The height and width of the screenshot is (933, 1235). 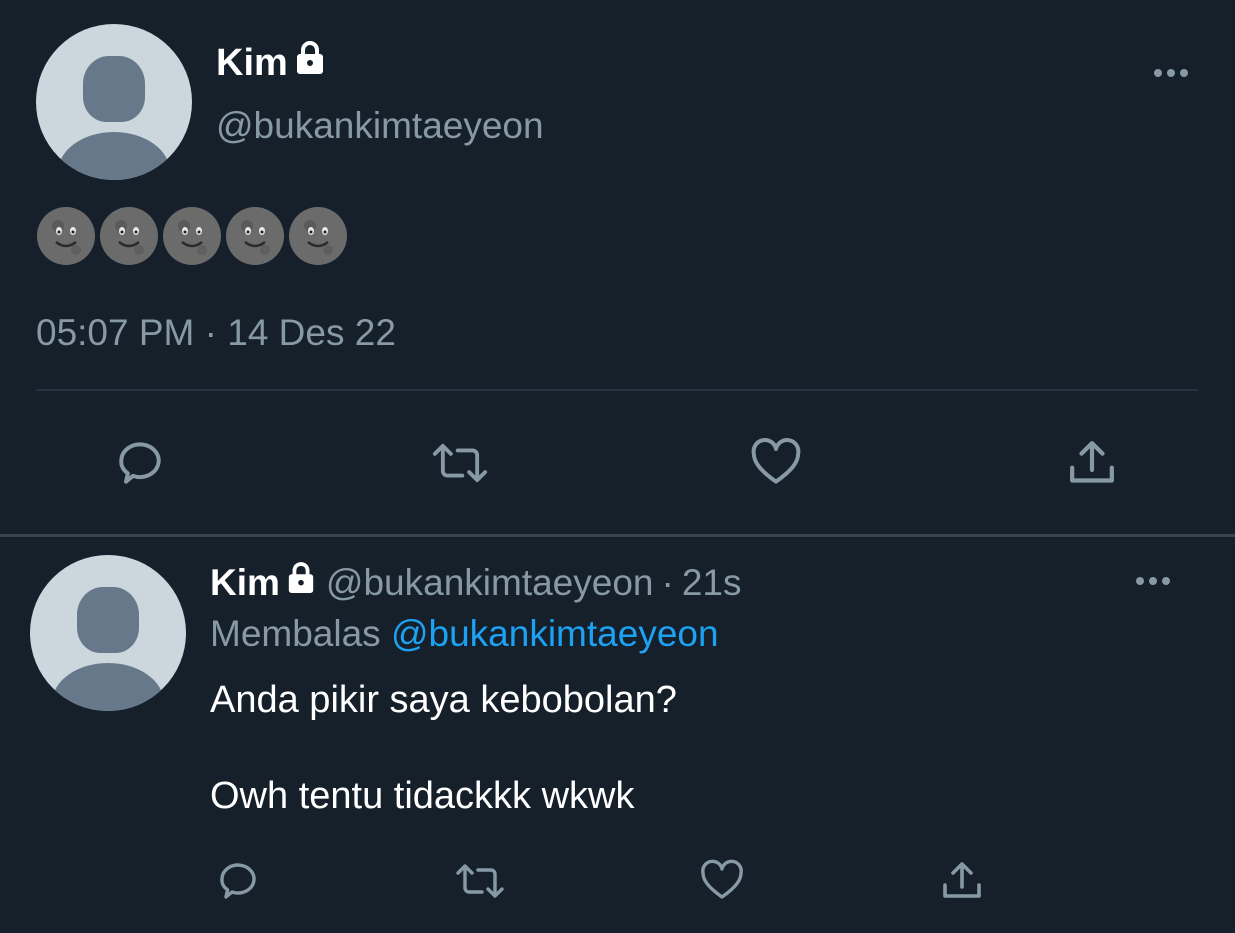 I want to click on section-divider, so click(x=617, y=535).